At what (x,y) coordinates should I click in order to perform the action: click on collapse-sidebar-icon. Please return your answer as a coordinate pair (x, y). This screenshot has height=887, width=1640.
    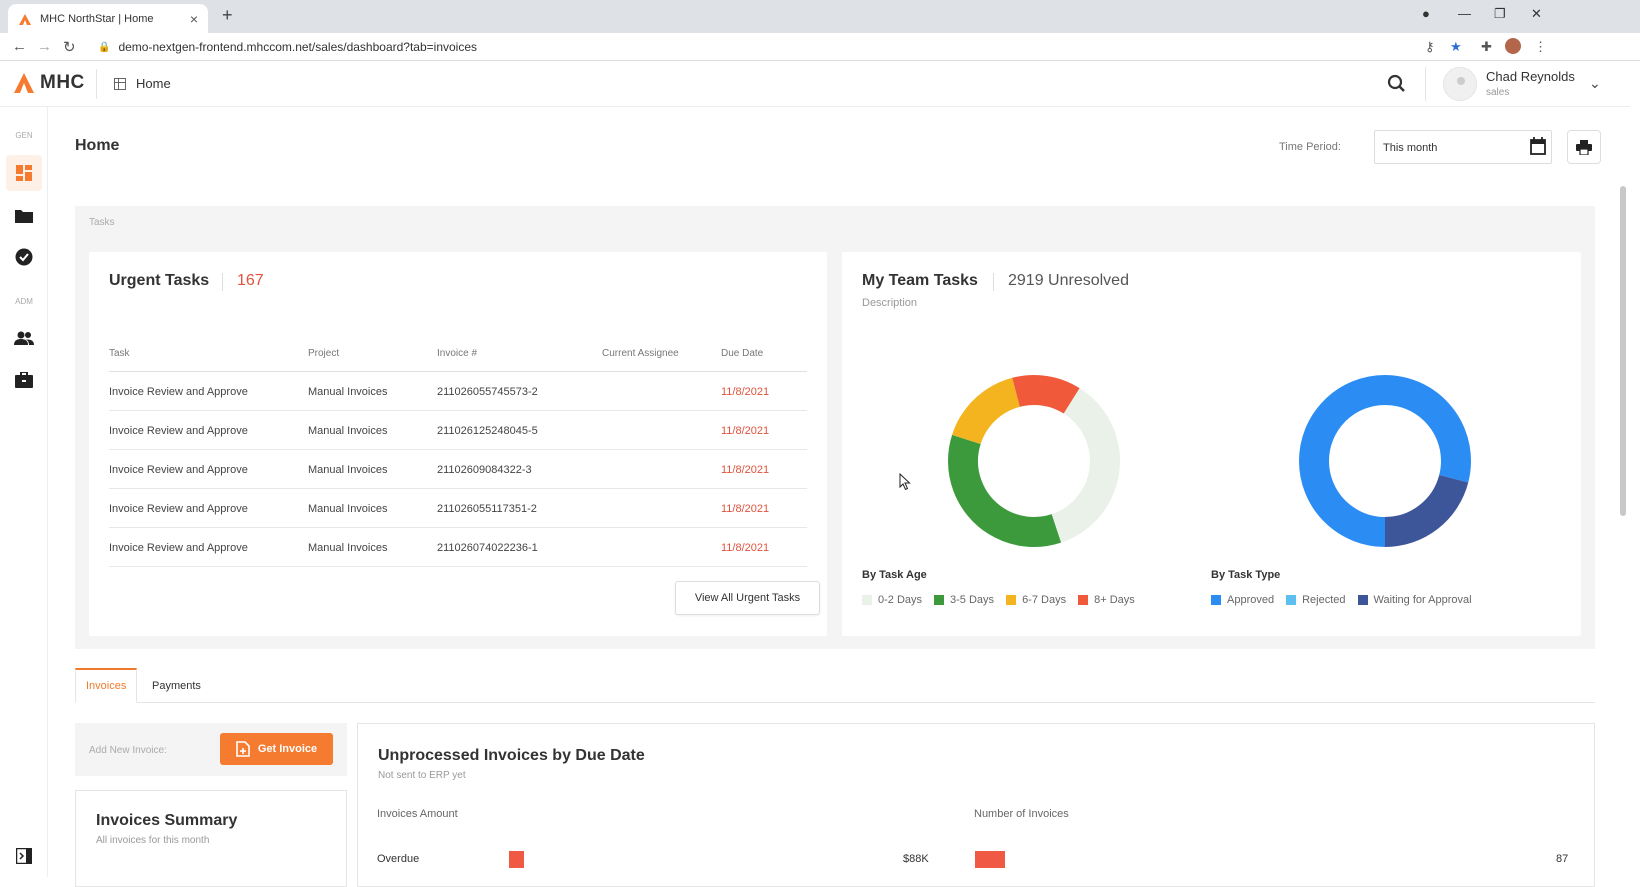
    Looking at the image, I should click on (24, 856).